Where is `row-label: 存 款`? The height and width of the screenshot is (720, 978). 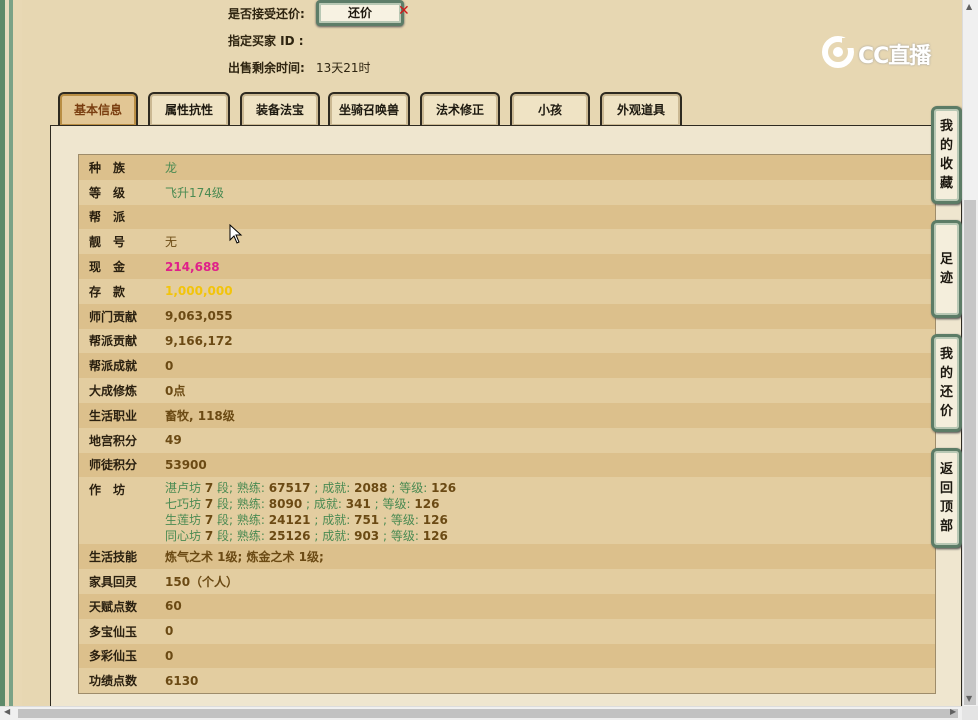 row-label: 存 款 is located at coordinates (107, 291).